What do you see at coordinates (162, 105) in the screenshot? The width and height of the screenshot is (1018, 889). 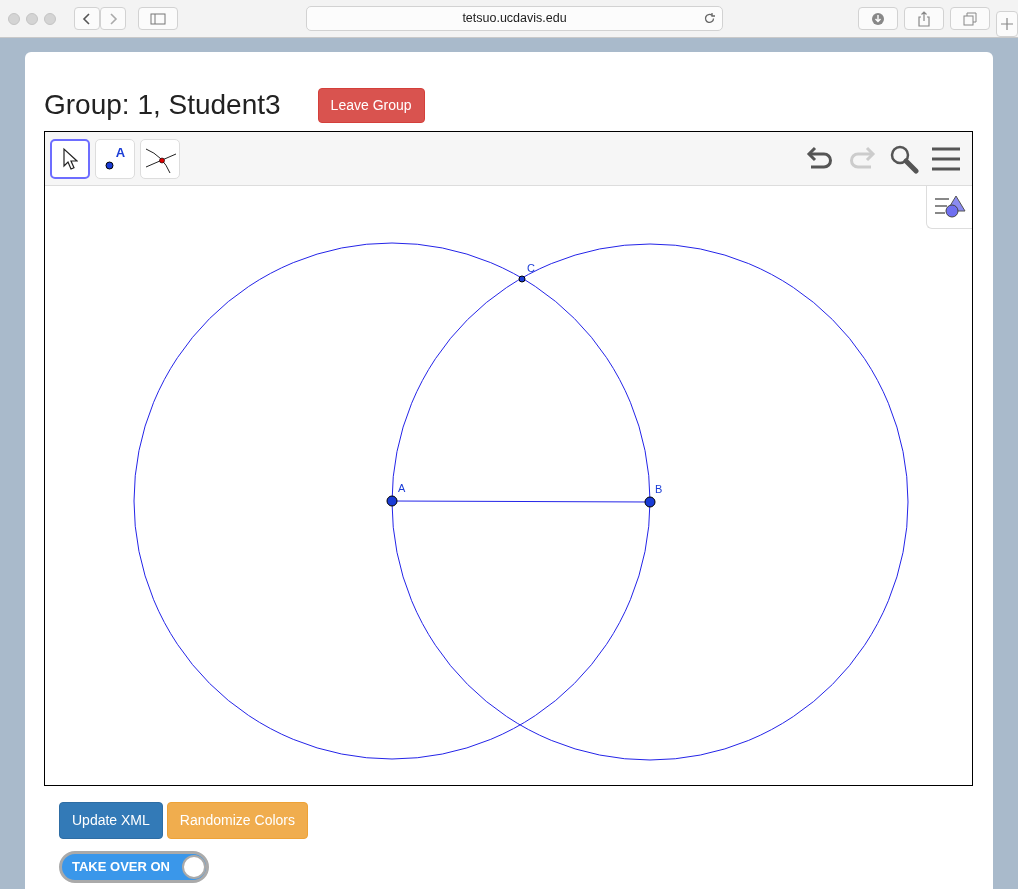 I see `page-title: Group: 1, Student3` at bounding box center [162, 105].